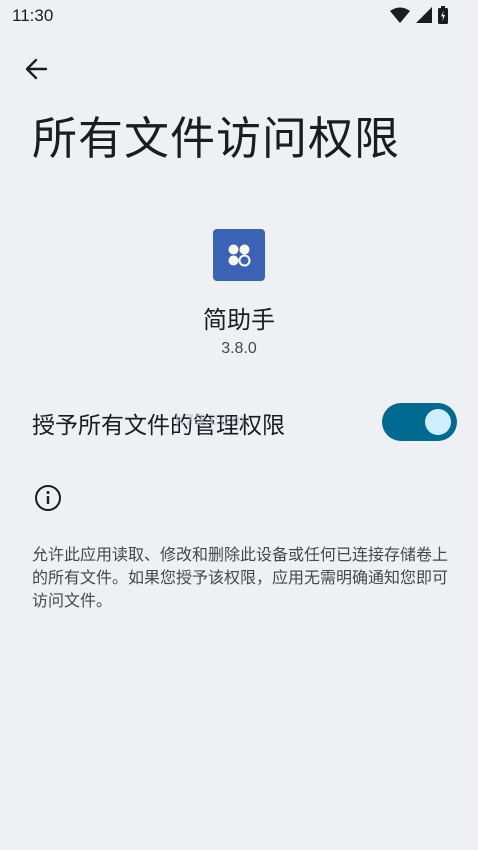 Image resolution: width=478 pixels, height=850 pixels. I want to click on status-bar: 11:30, so click(239, 17).